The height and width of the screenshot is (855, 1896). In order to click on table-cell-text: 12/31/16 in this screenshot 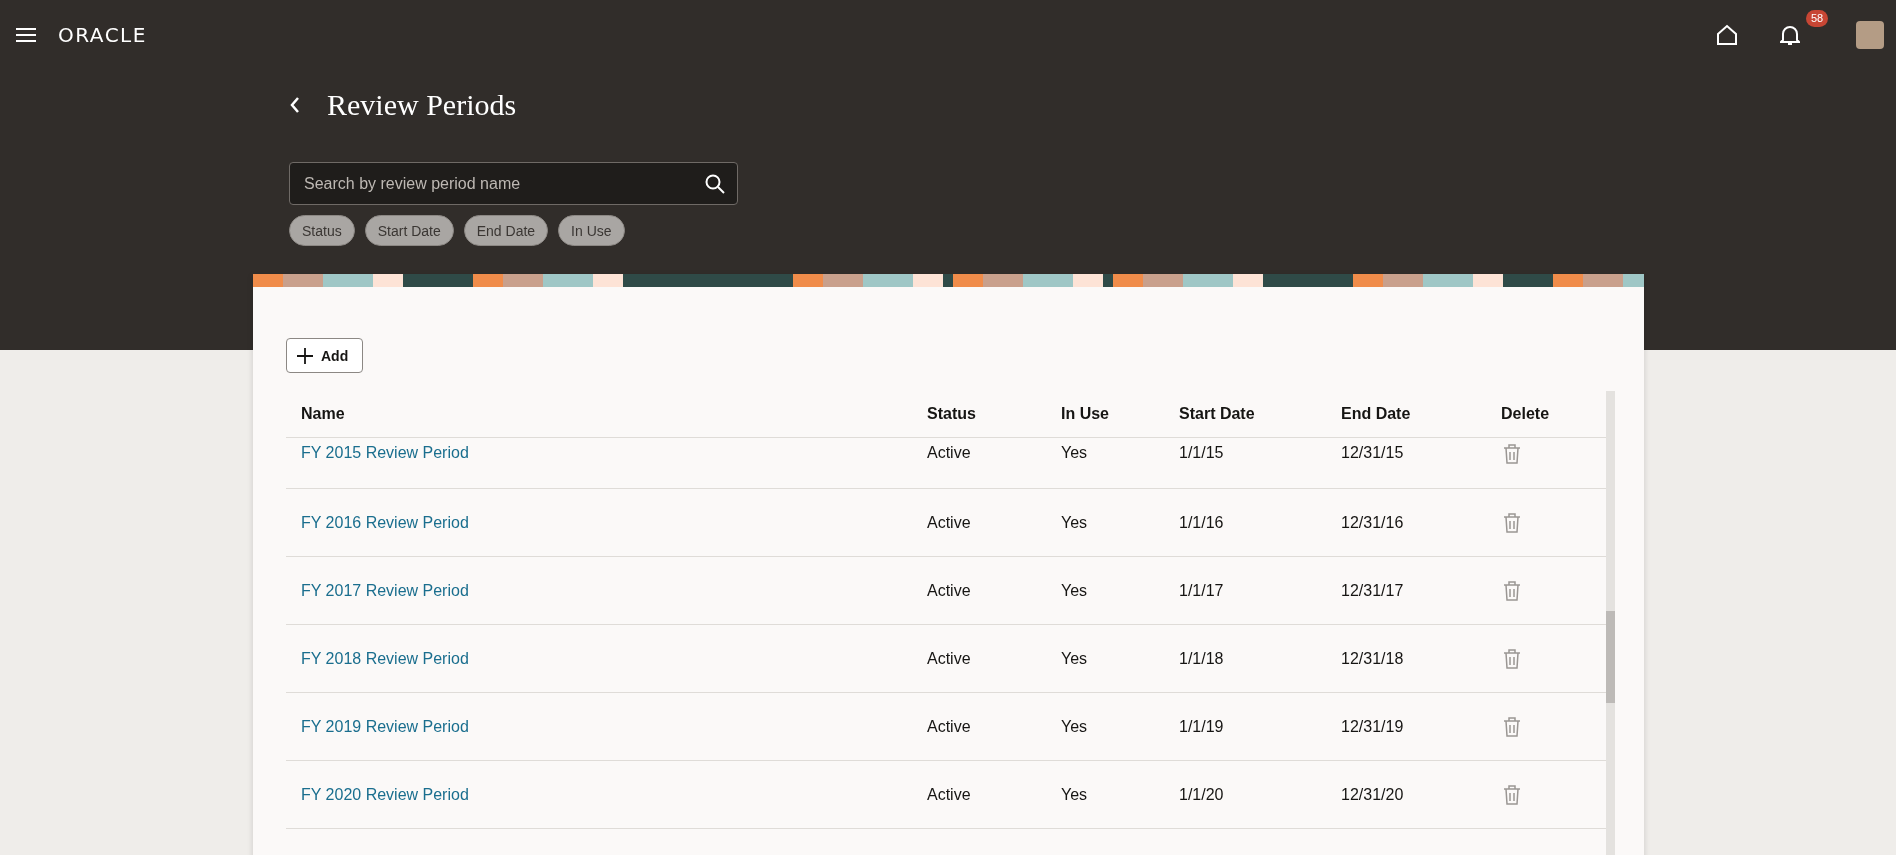, I will do `click(1372, 522)`.